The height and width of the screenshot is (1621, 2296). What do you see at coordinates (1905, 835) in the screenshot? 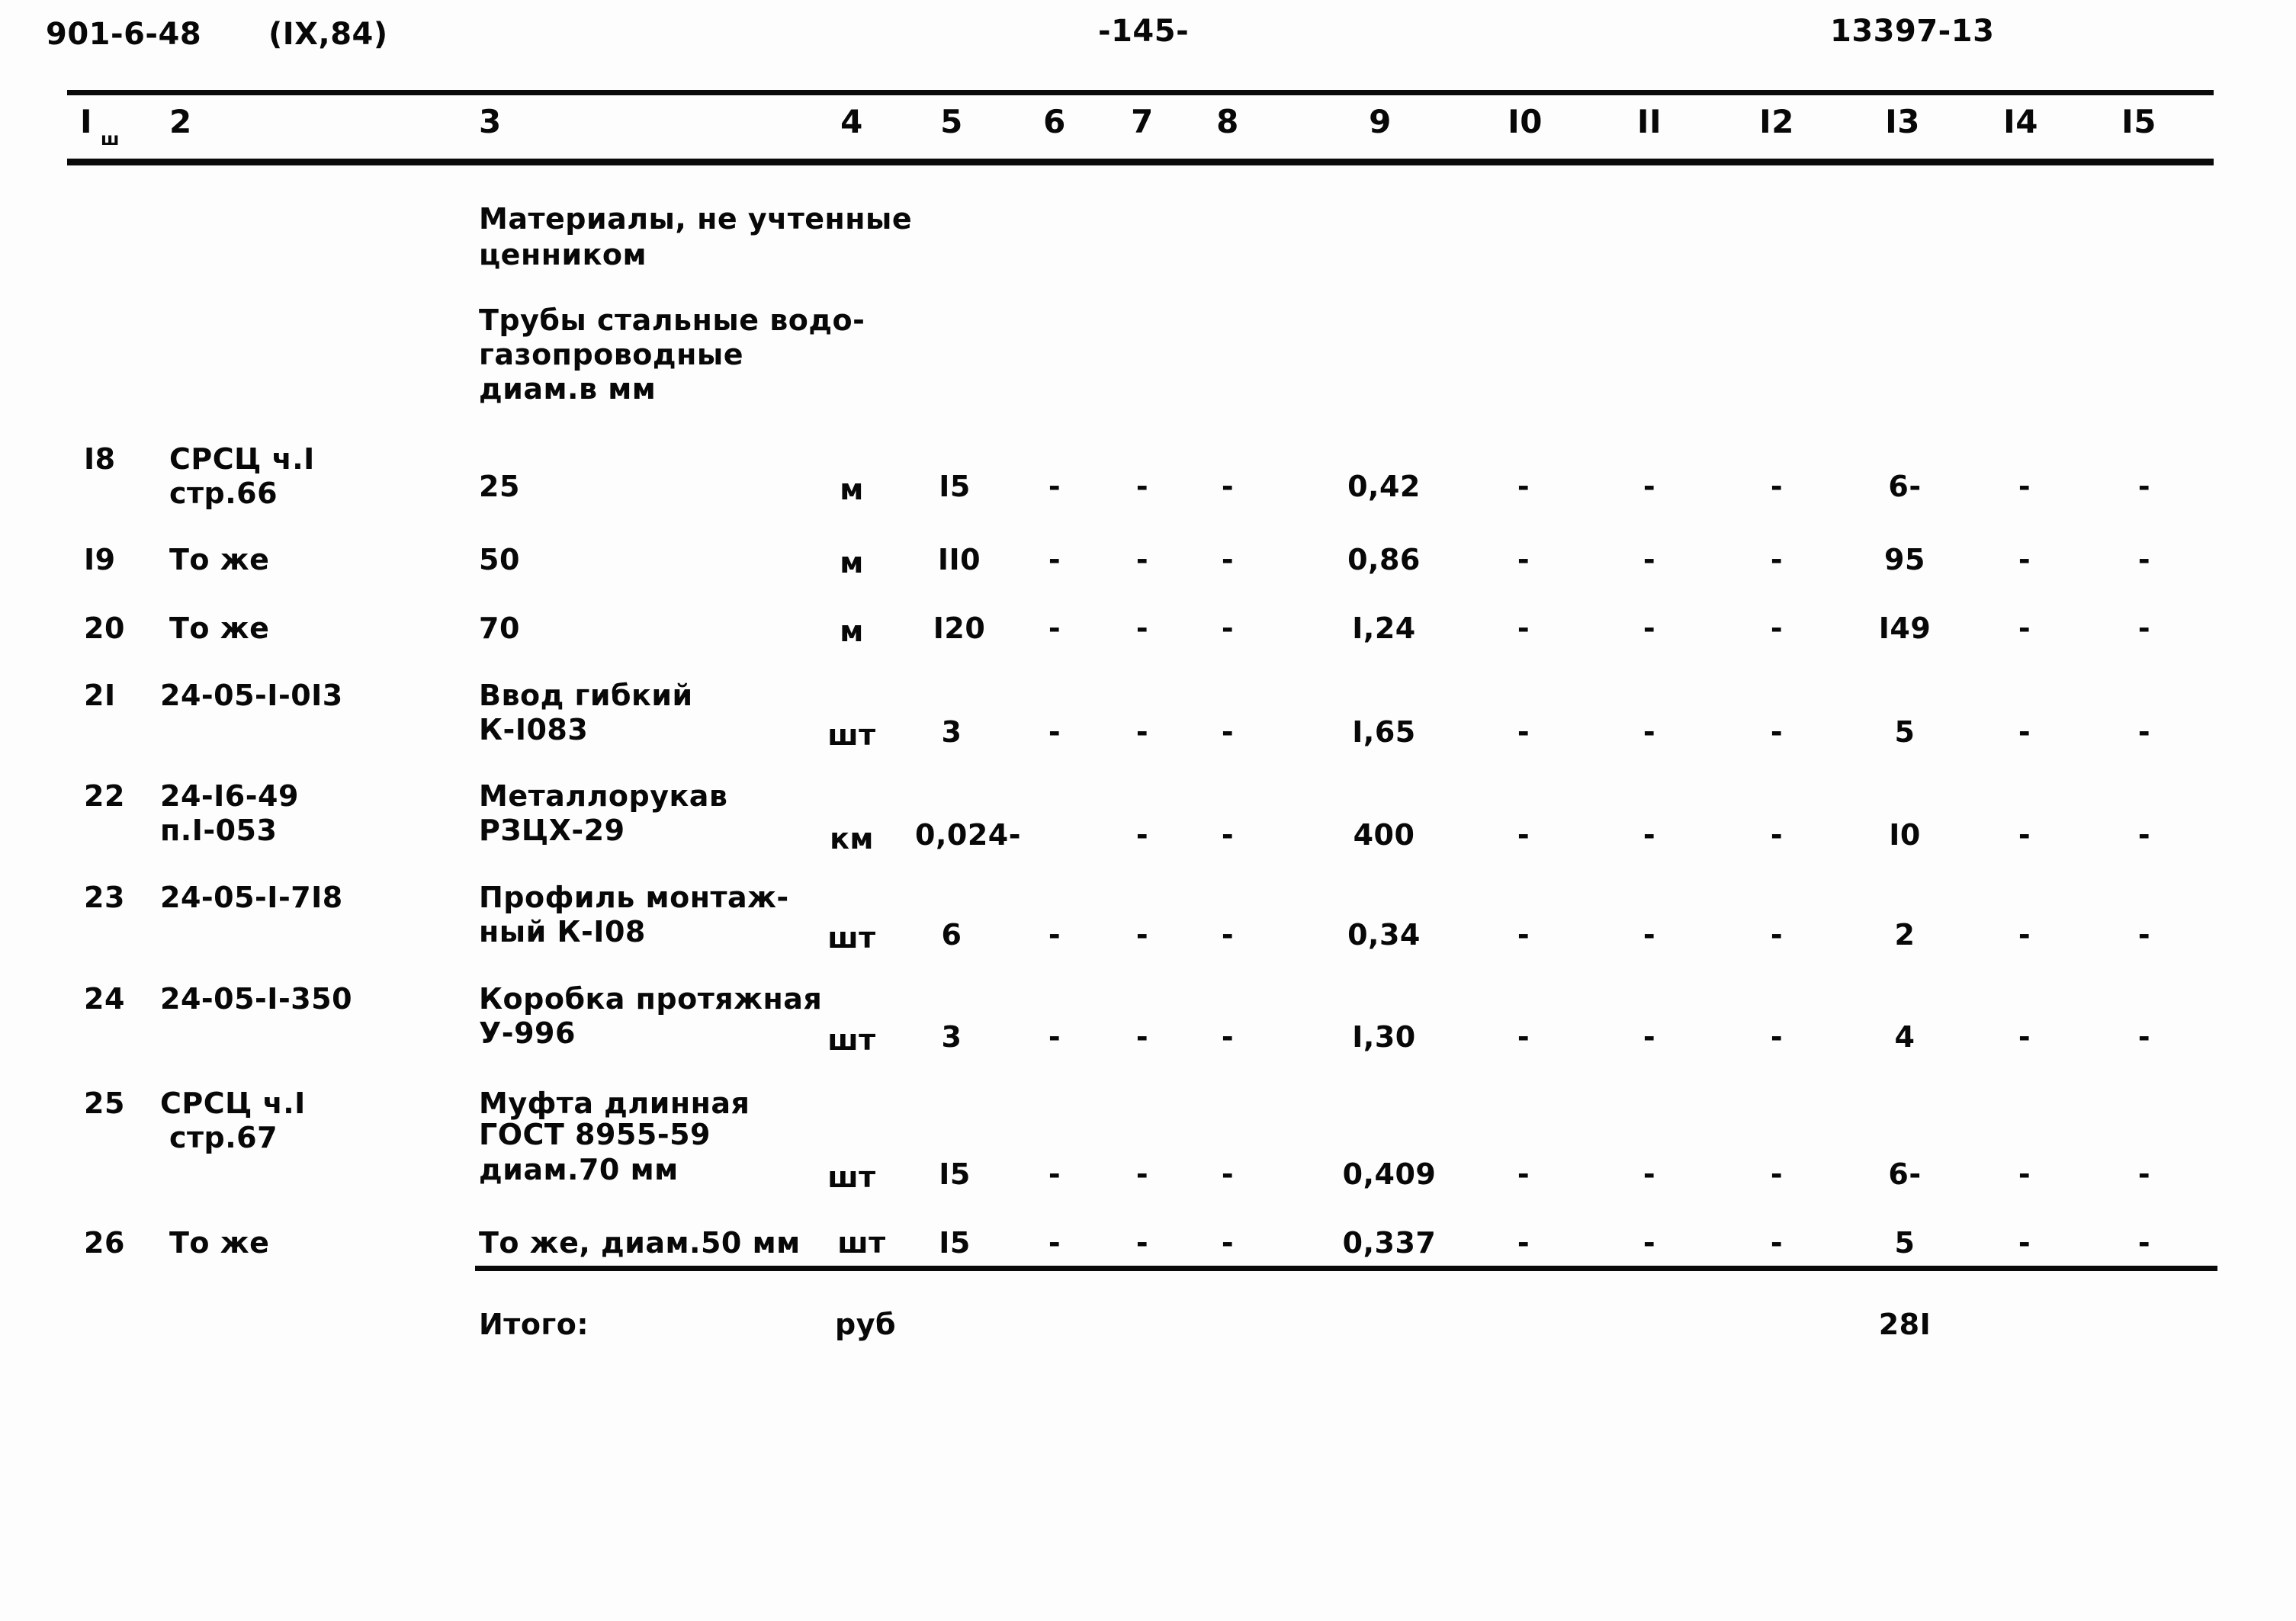
I see `row-col13: I0` at bounding box center [1905, 835].